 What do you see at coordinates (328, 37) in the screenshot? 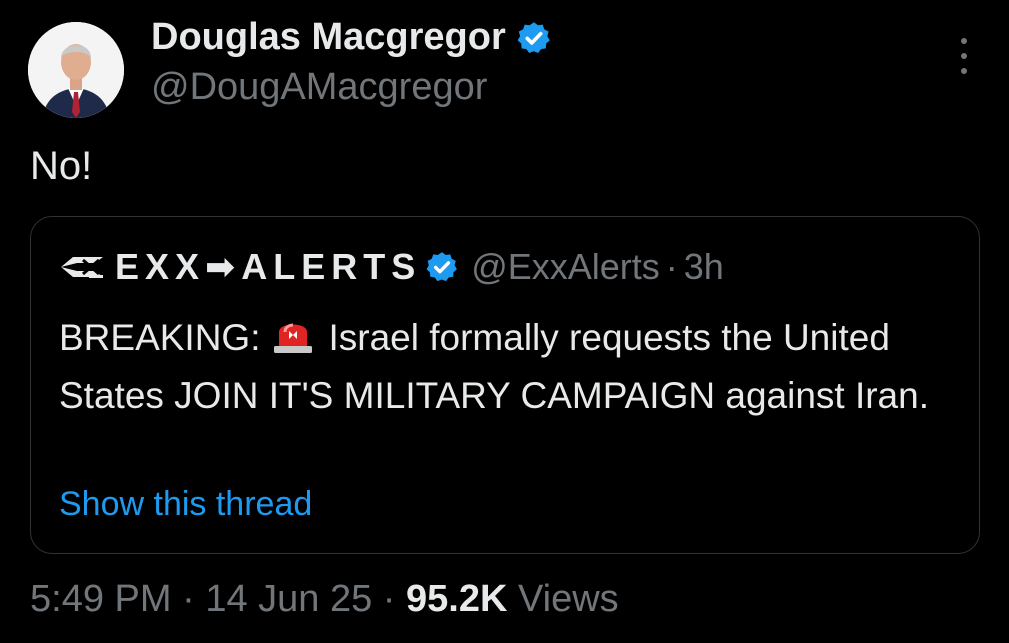
I see `author-display-name: Douglas Macgregor` at bounding box center [328, 37].